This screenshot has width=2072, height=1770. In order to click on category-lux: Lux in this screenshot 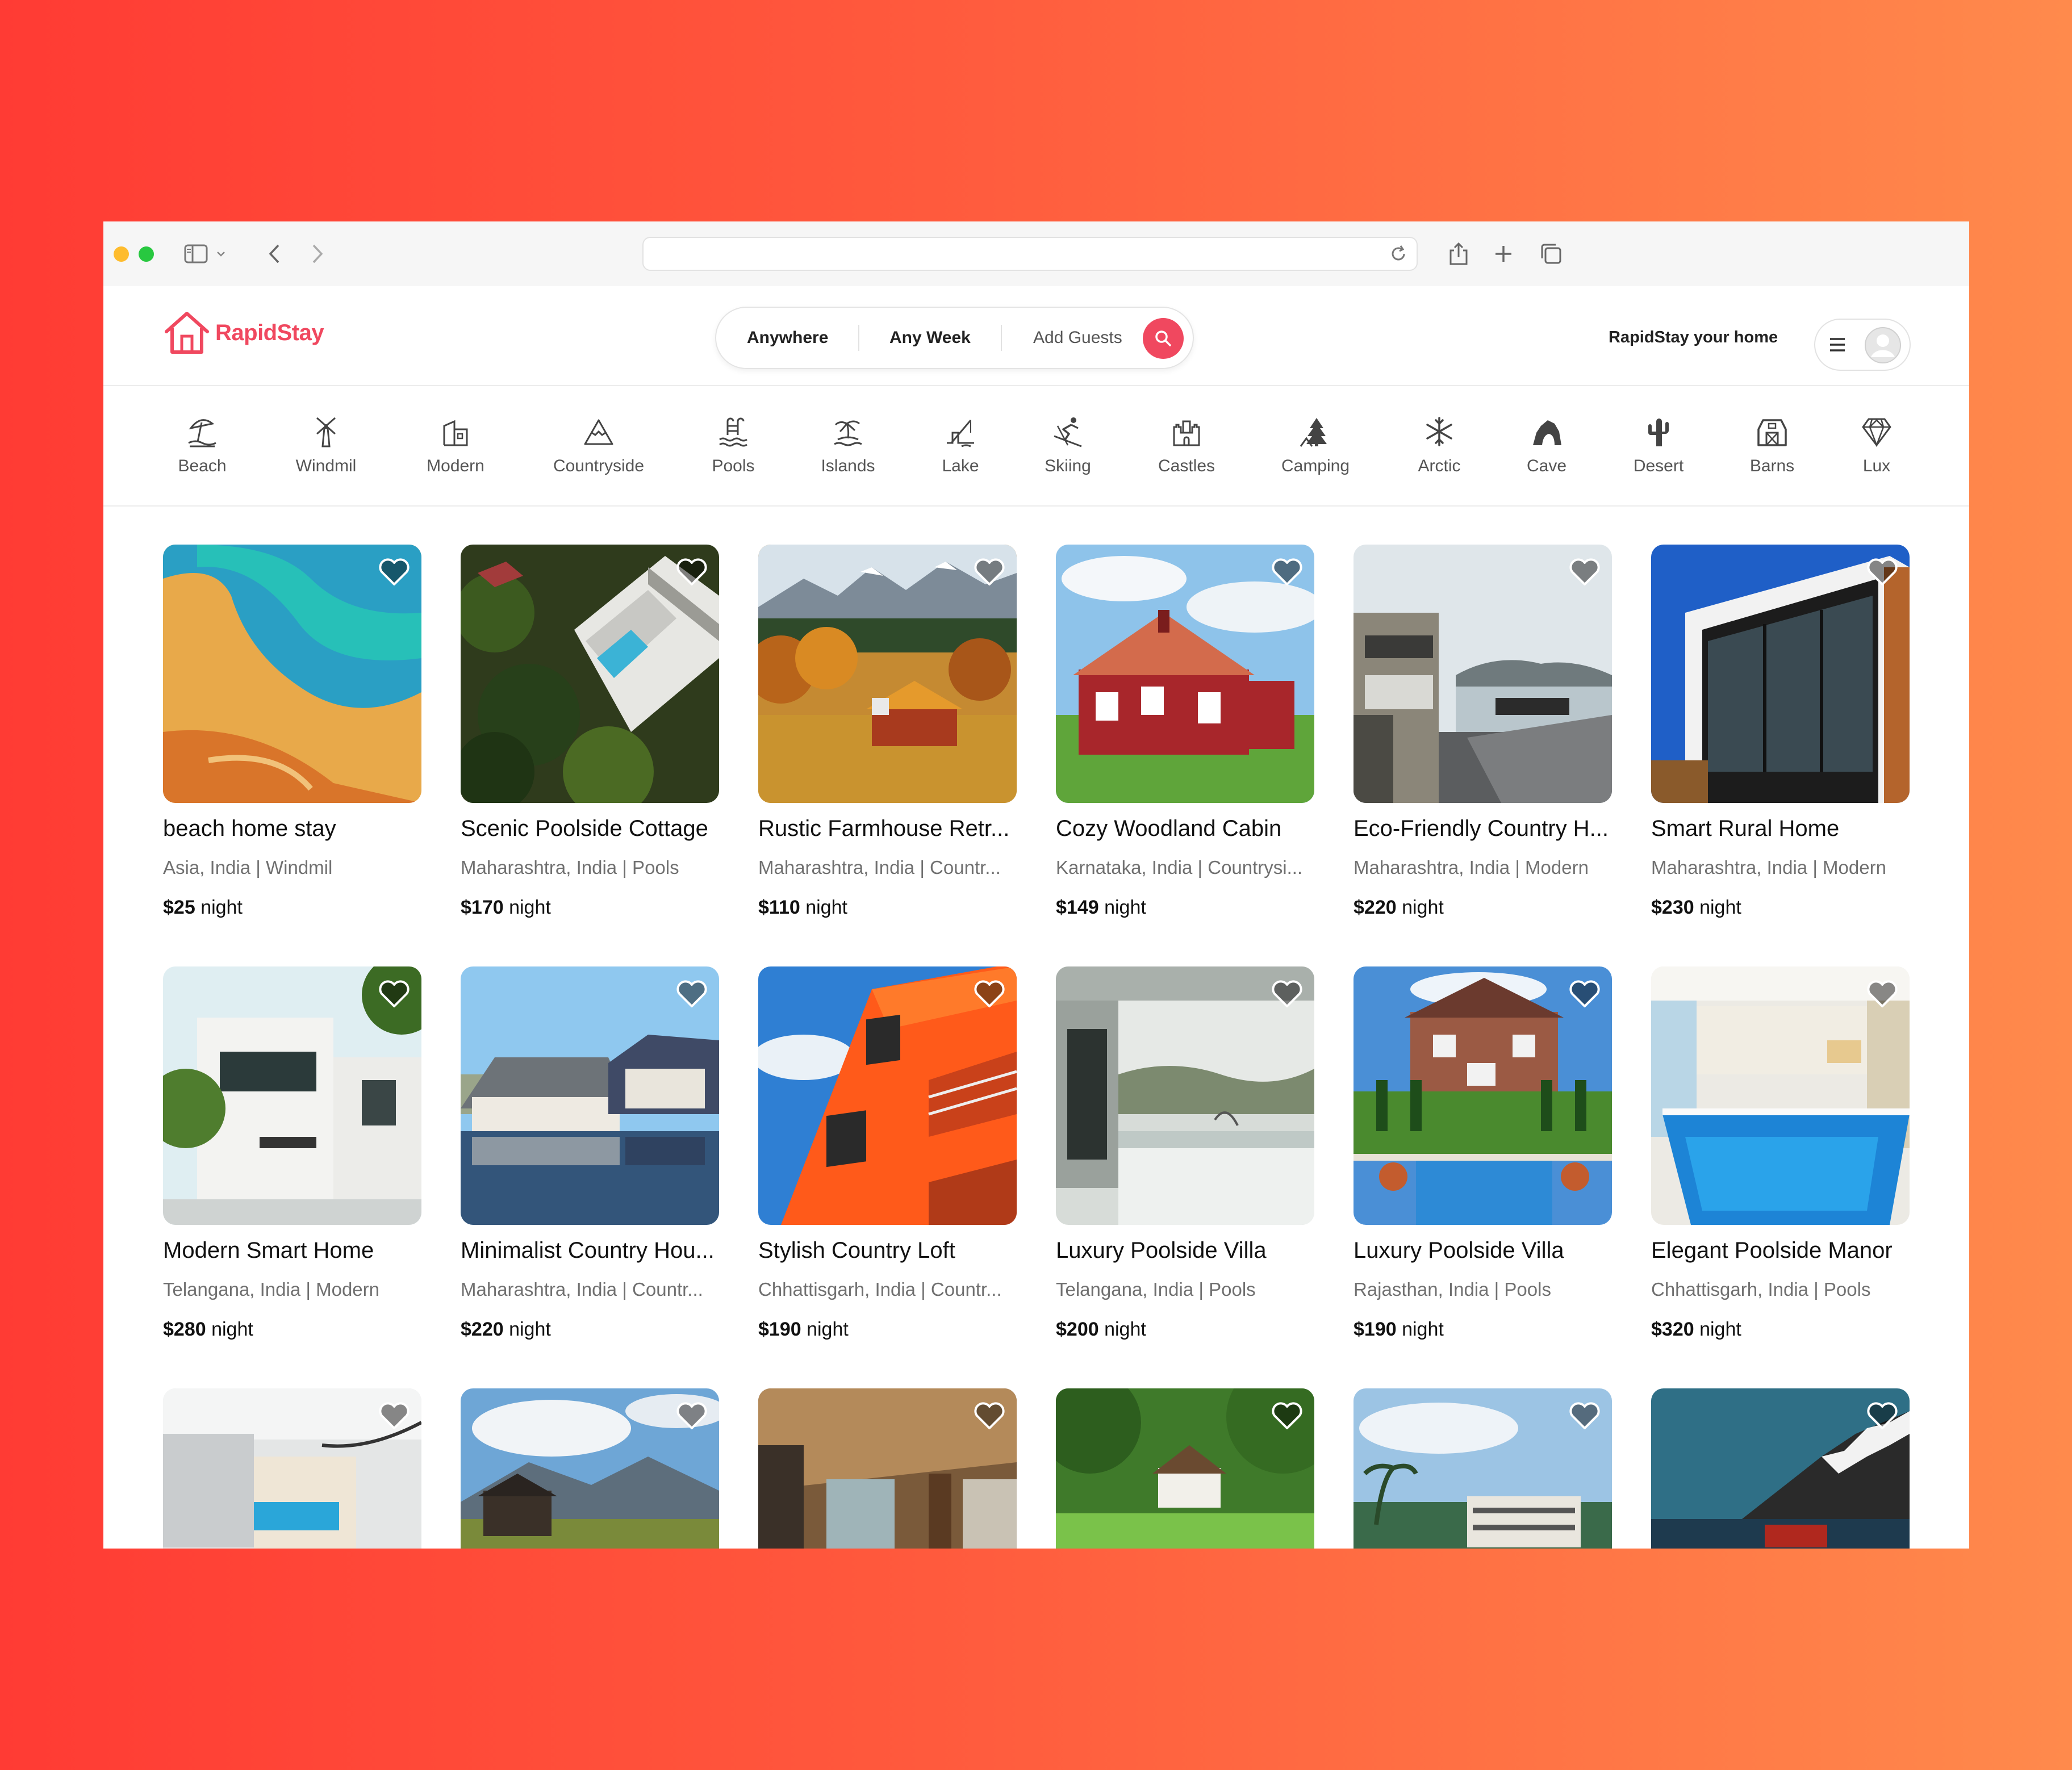, I will do `click(1877, 446)`.